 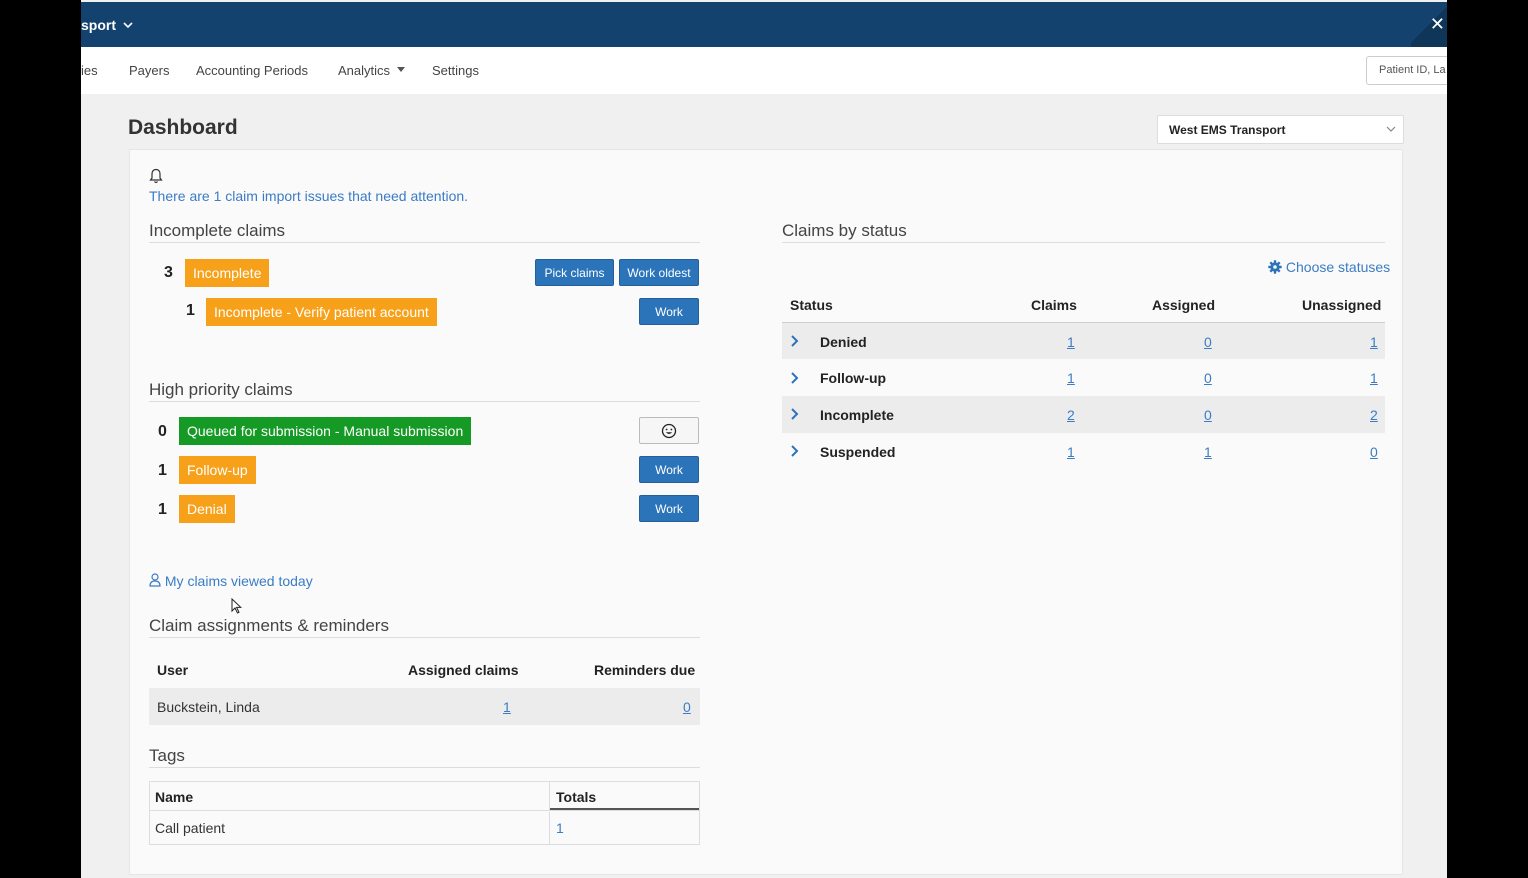 I want to click on mouse-cursor-icon, so click(x=236, y=606).